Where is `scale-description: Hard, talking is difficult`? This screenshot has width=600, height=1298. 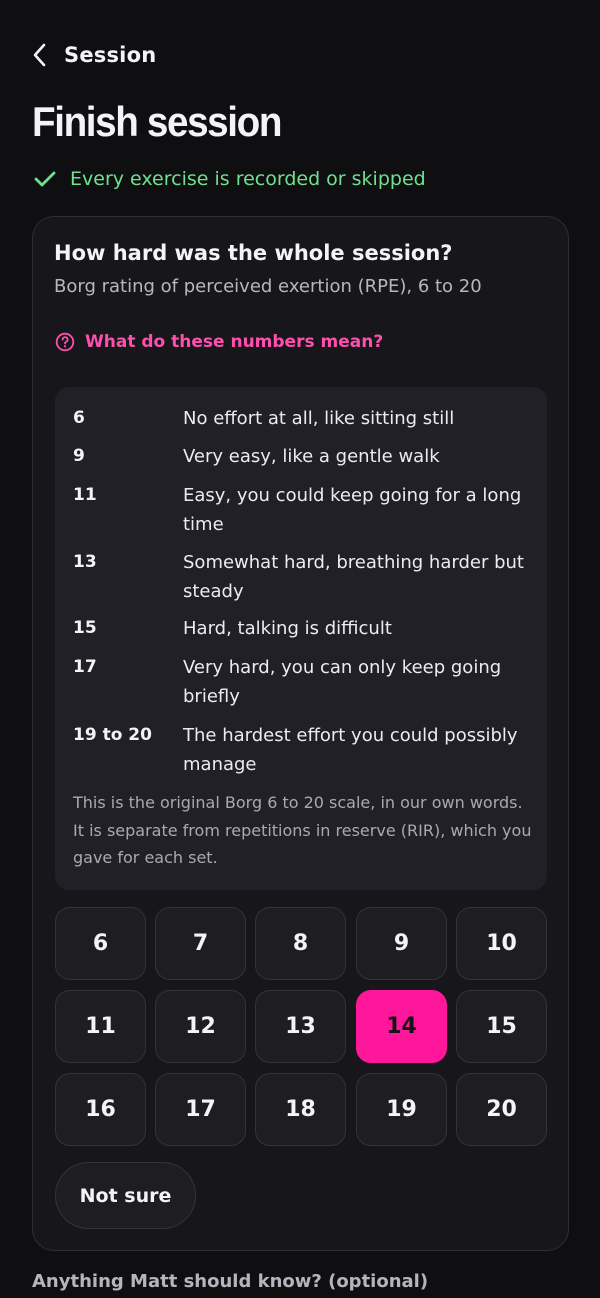 scale-description: Hard, talking is difficult is located at coordinates (287, 628).